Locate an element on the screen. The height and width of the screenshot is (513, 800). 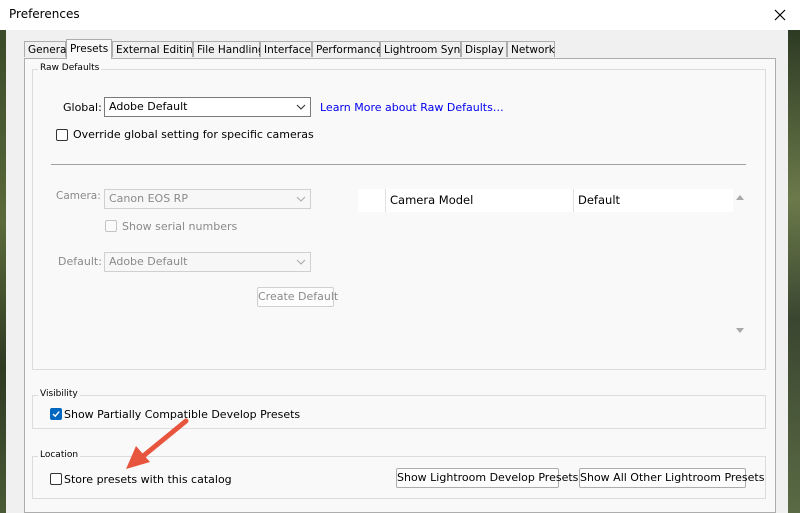
default-select-value: Adobe Default is located at coordinates (148, 261).